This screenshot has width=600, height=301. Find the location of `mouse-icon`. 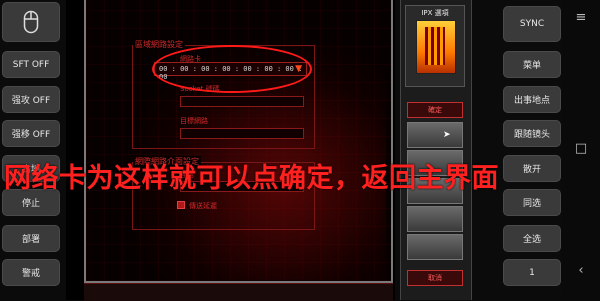

mouse-icon is located at coordinates (31, 22).